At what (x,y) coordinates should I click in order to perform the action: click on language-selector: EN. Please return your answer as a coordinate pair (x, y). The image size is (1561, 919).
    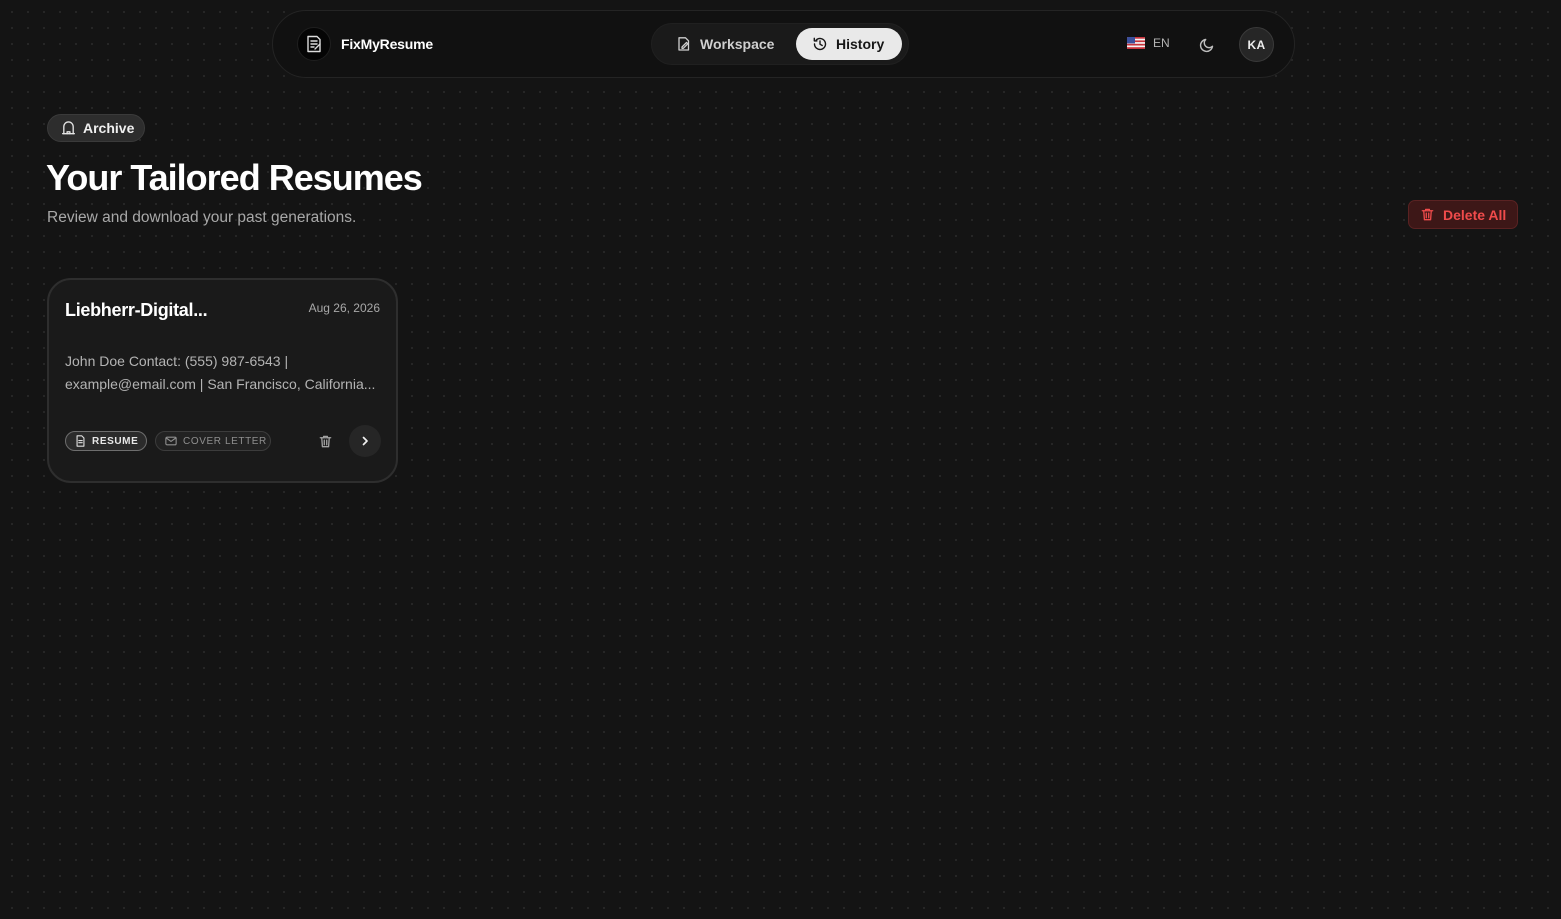
    Looking at the image, I should click on (1148, 43).